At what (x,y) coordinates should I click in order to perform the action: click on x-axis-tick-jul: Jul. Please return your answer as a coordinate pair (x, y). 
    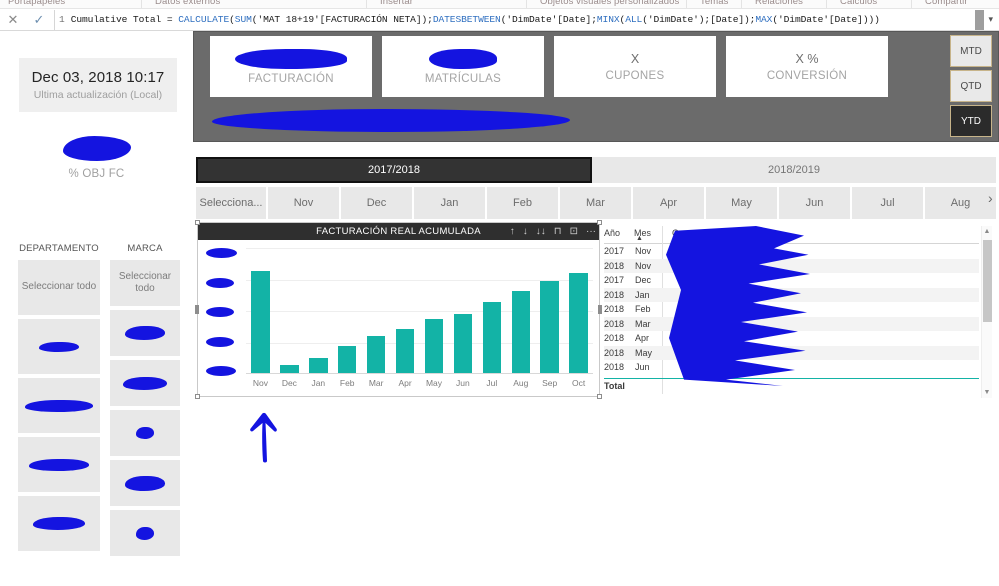
    Looking at the image, I should click on (492, 383).